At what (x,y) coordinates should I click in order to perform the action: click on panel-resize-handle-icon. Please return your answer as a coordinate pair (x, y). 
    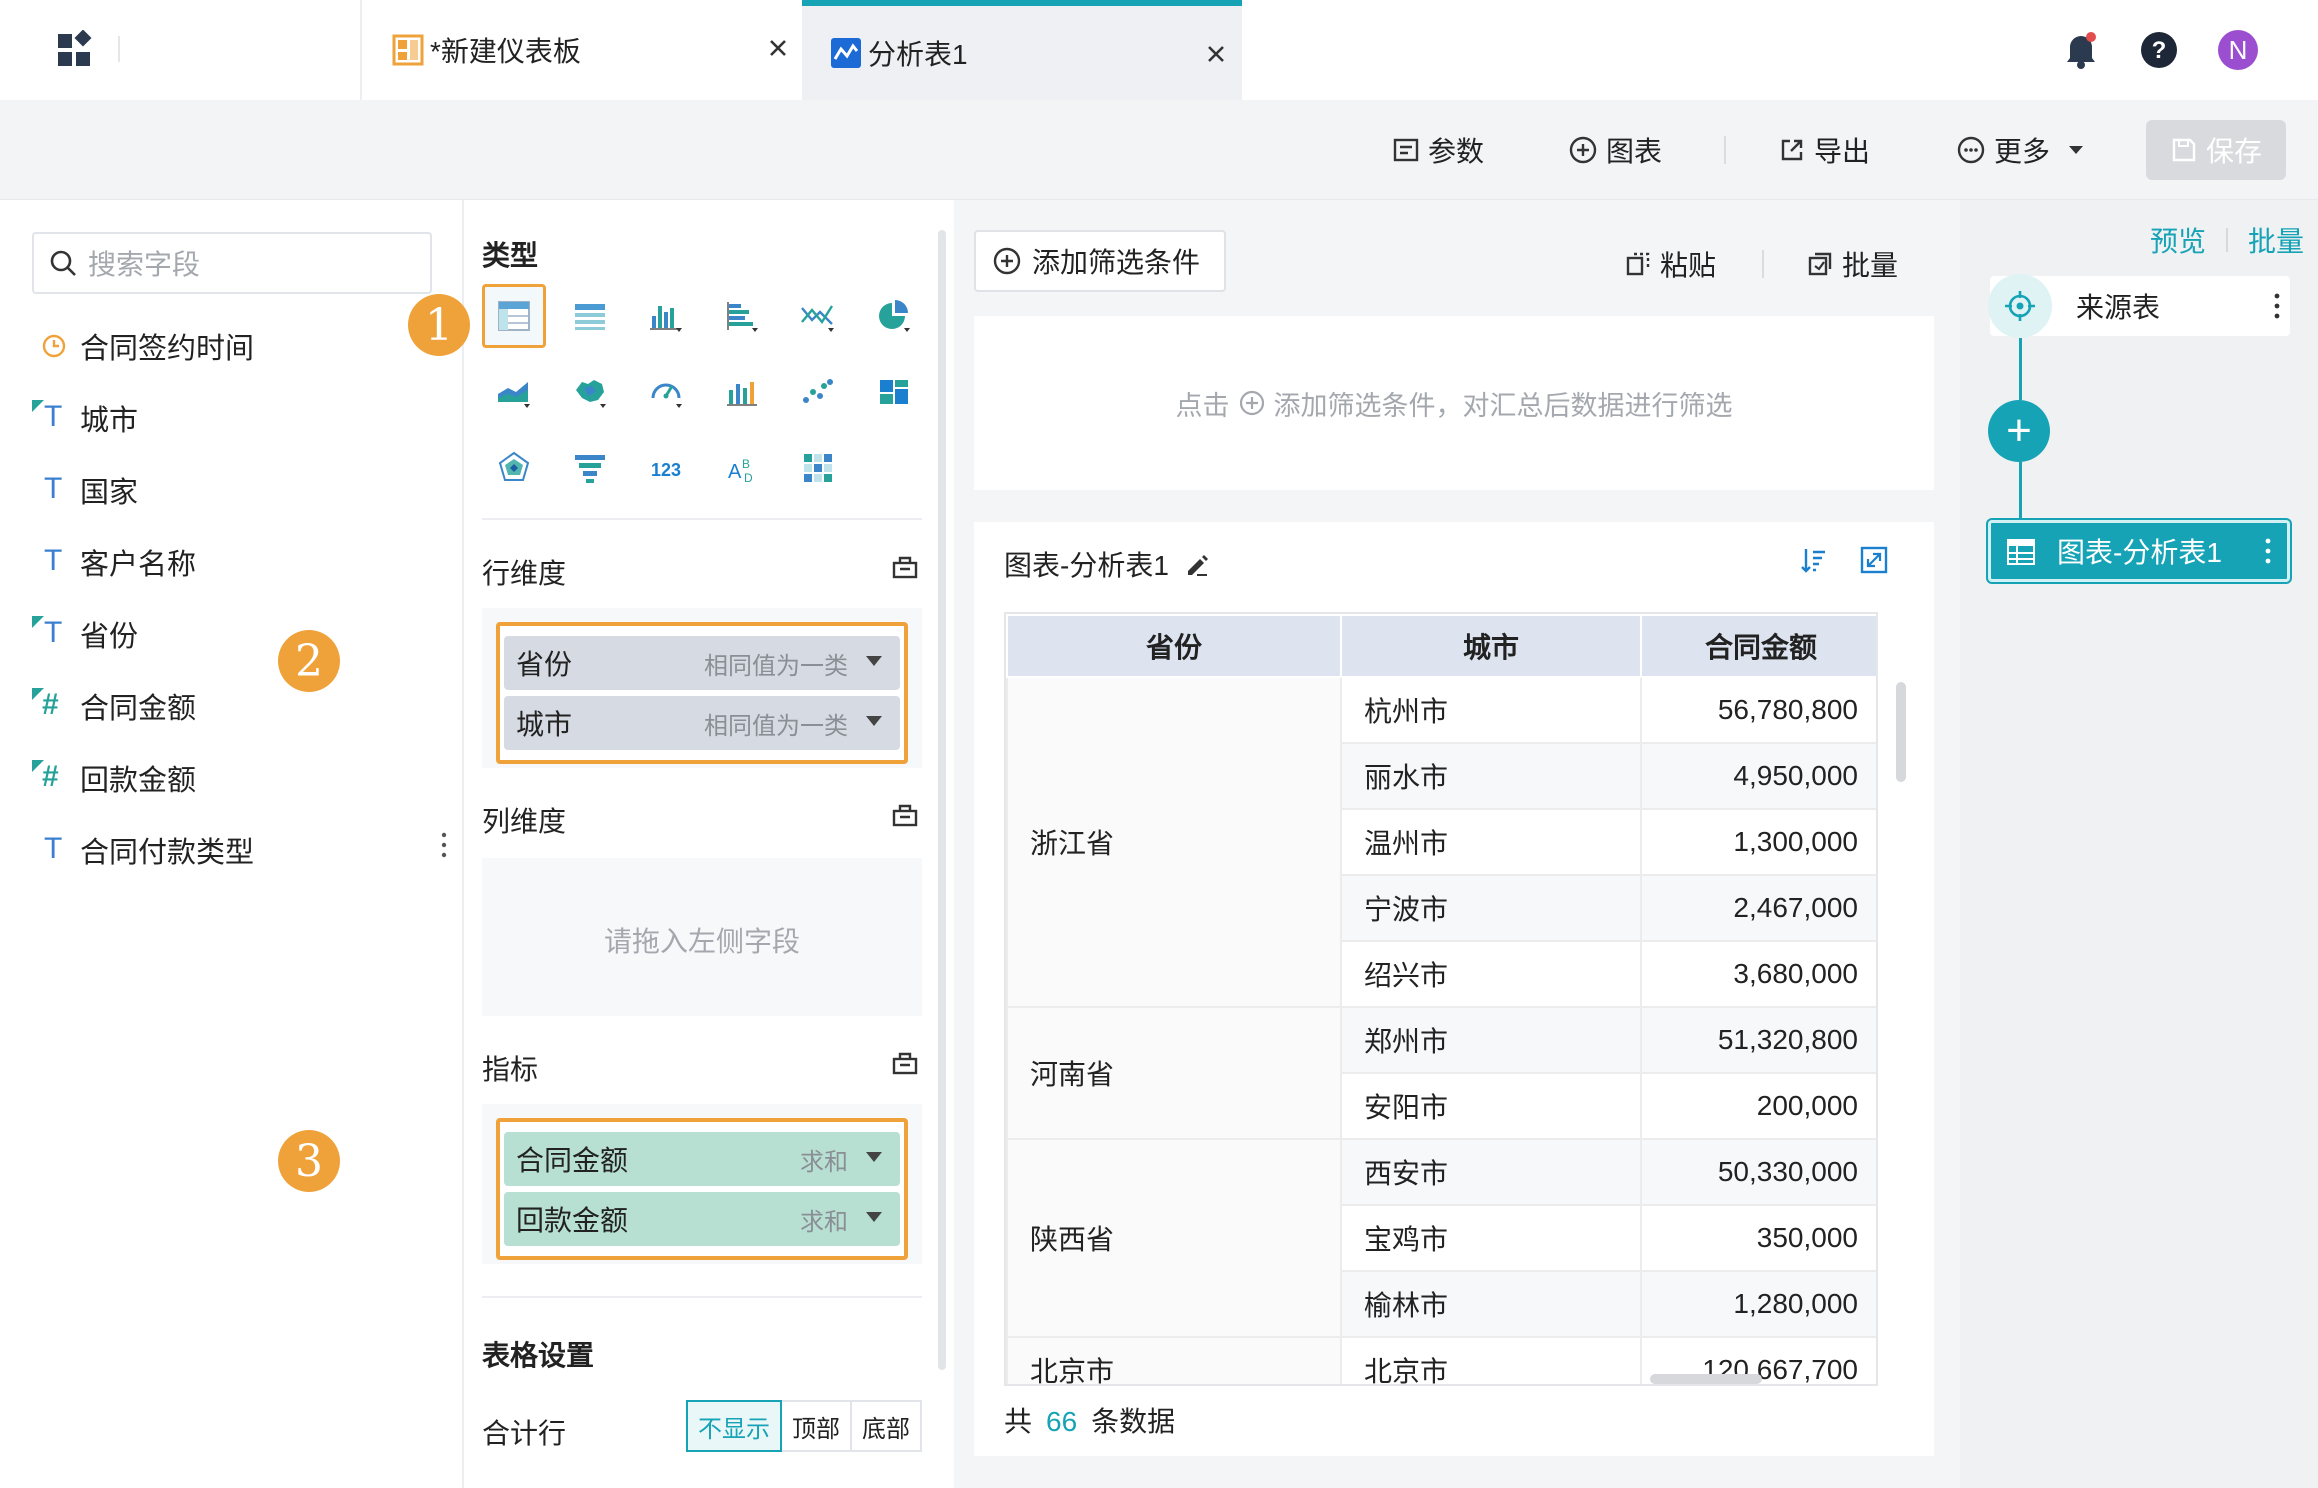
    Looking at the image, I should click on (444, 845).